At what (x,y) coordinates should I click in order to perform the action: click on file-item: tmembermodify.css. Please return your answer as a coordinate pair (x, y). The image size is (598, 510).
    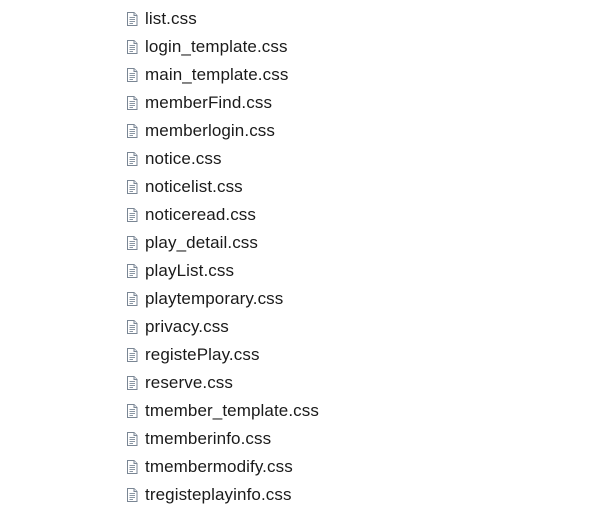
    Looking at the image, I should click on (221, 467).